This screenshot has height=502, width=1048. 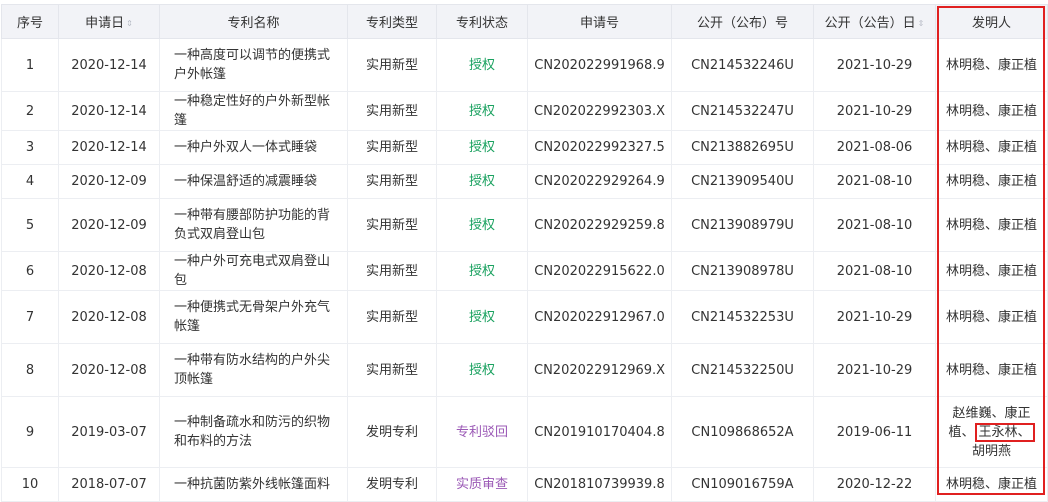 I want to click on cell-no: 6, so click(x=30, y=271).